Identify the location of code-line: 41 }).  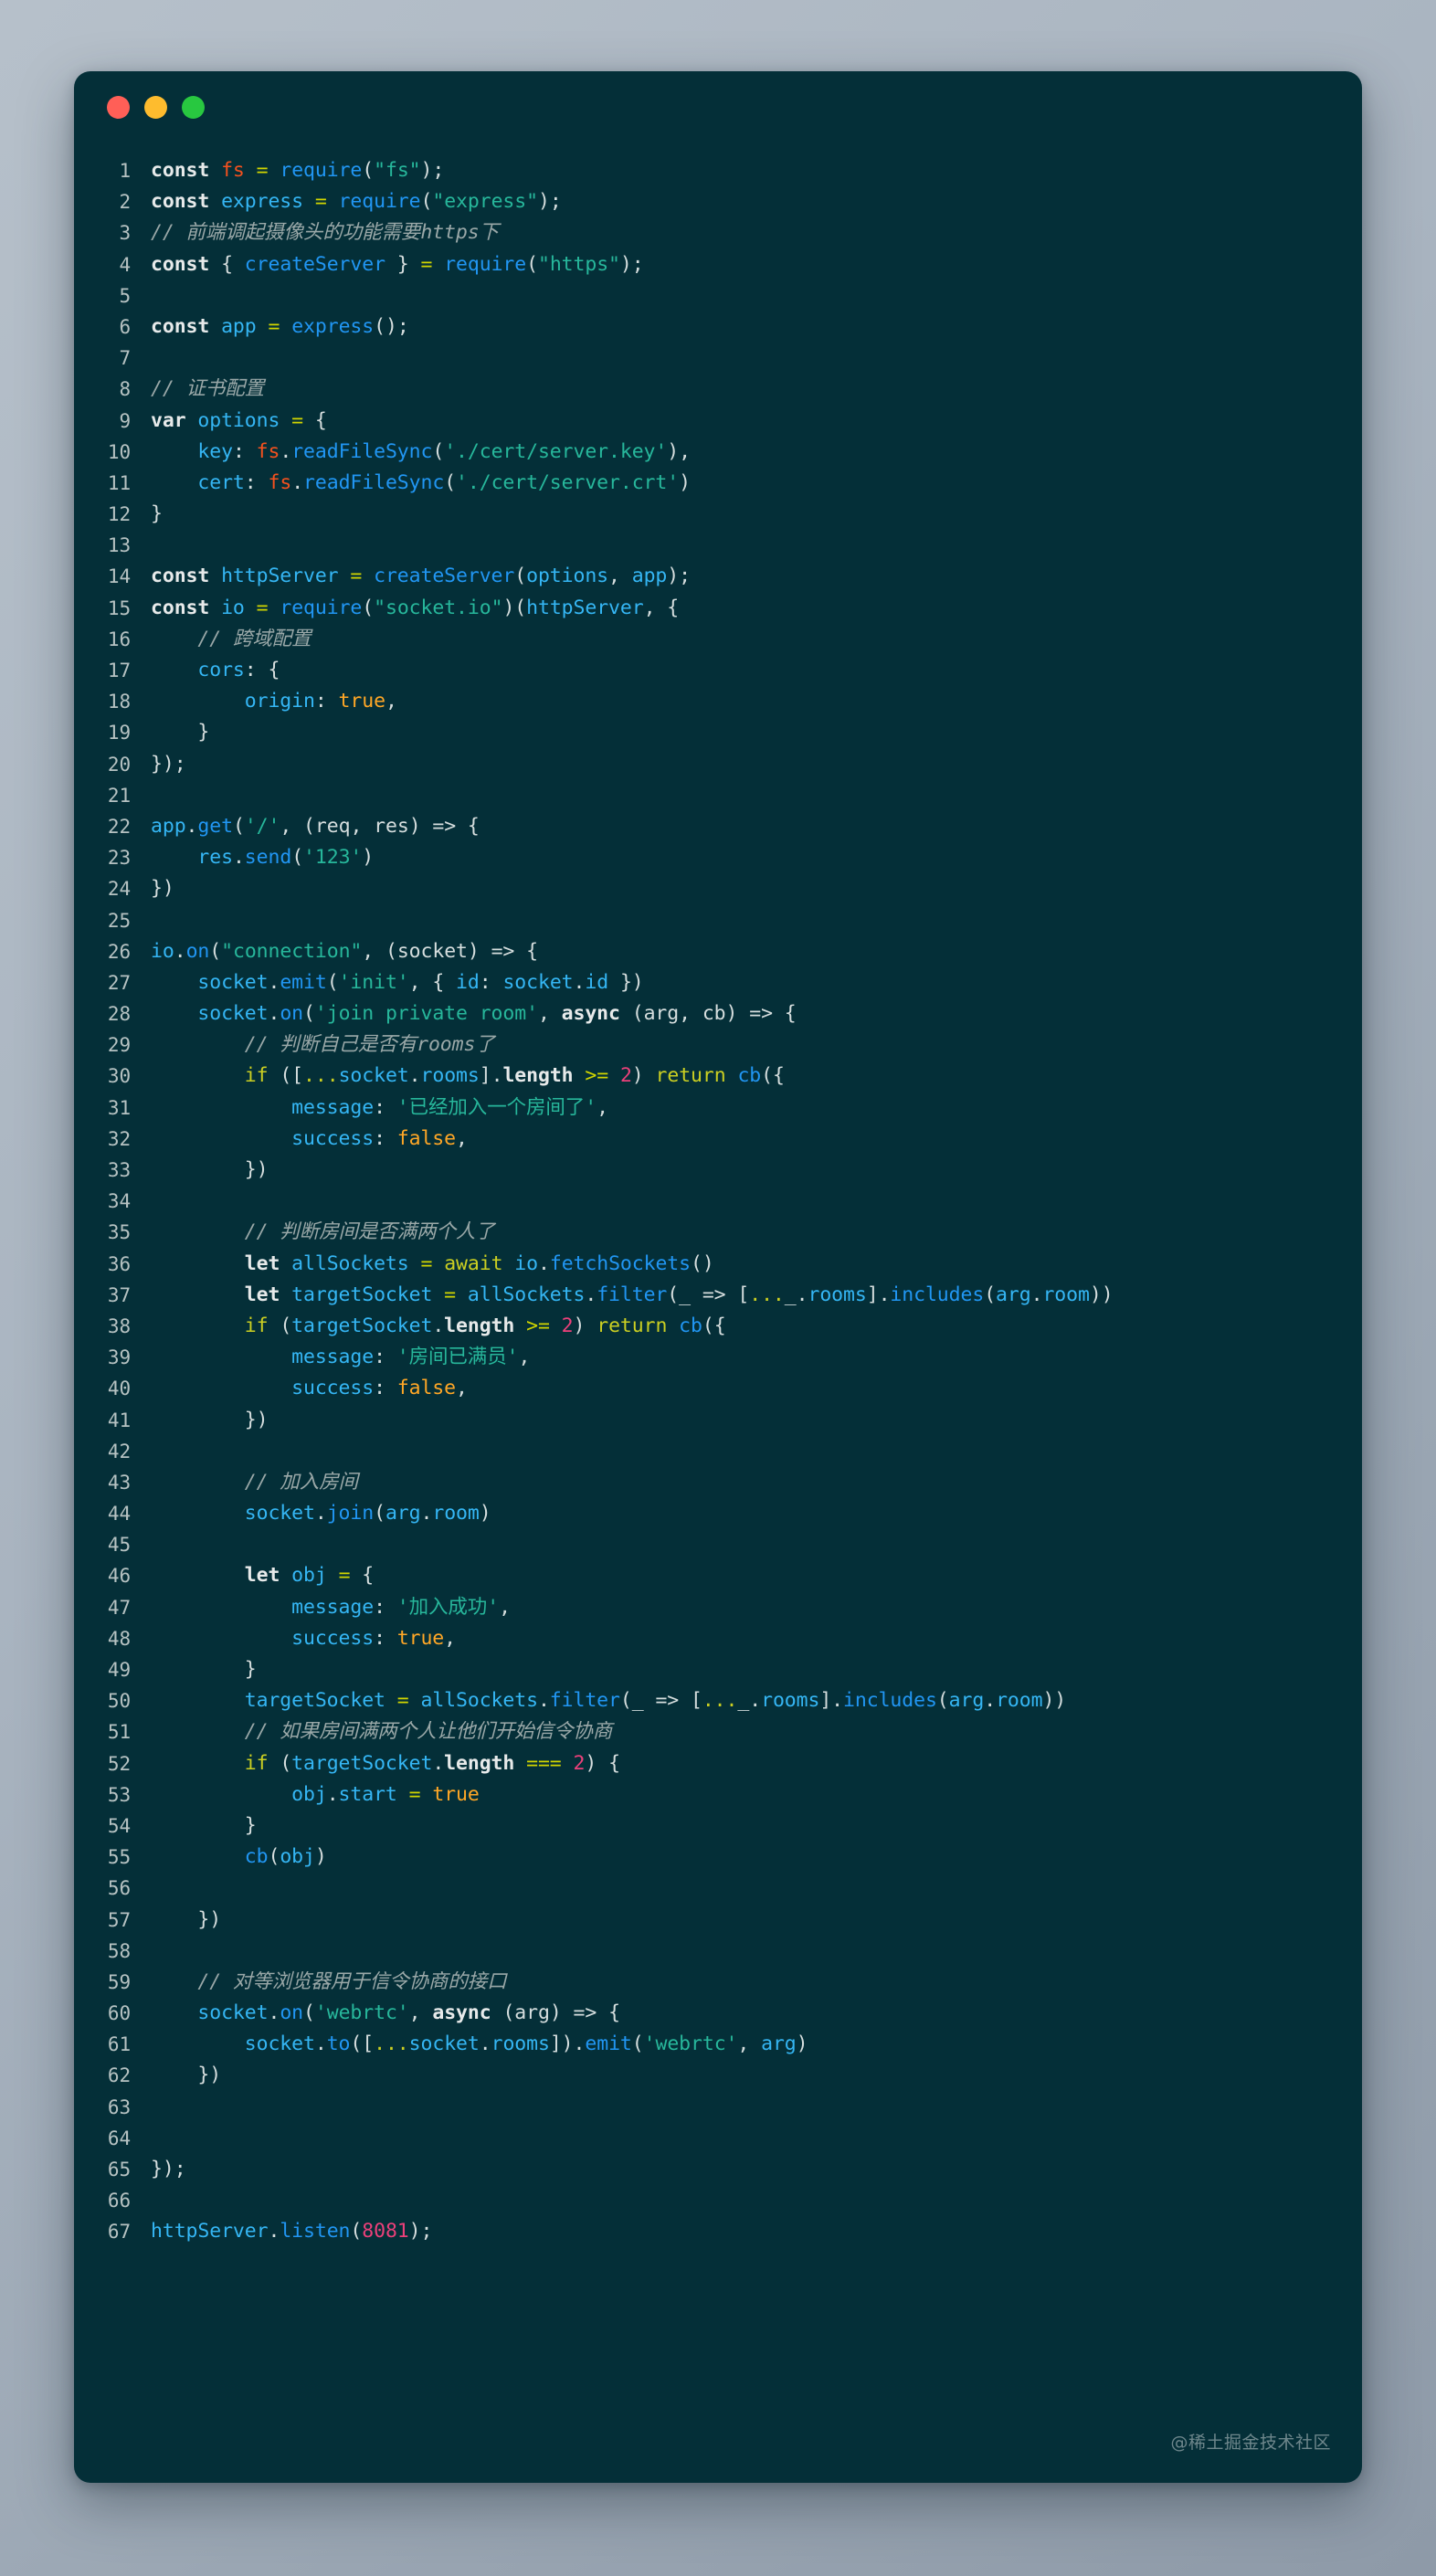
(718, 1420).